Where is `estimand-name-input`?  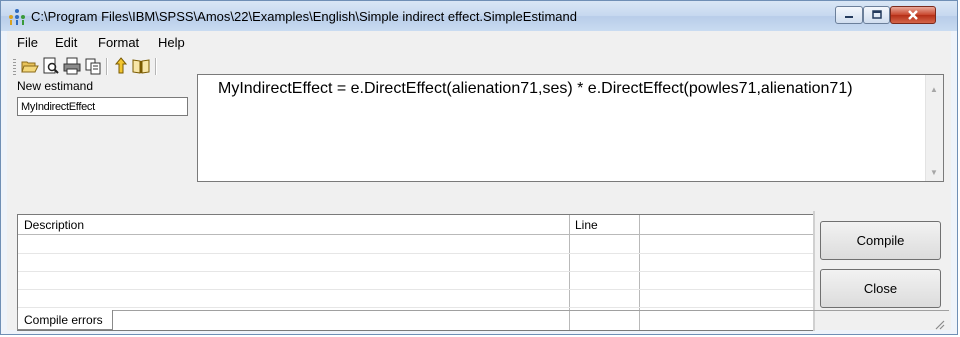
estimand-name-input is located at coordinates (102, 106).